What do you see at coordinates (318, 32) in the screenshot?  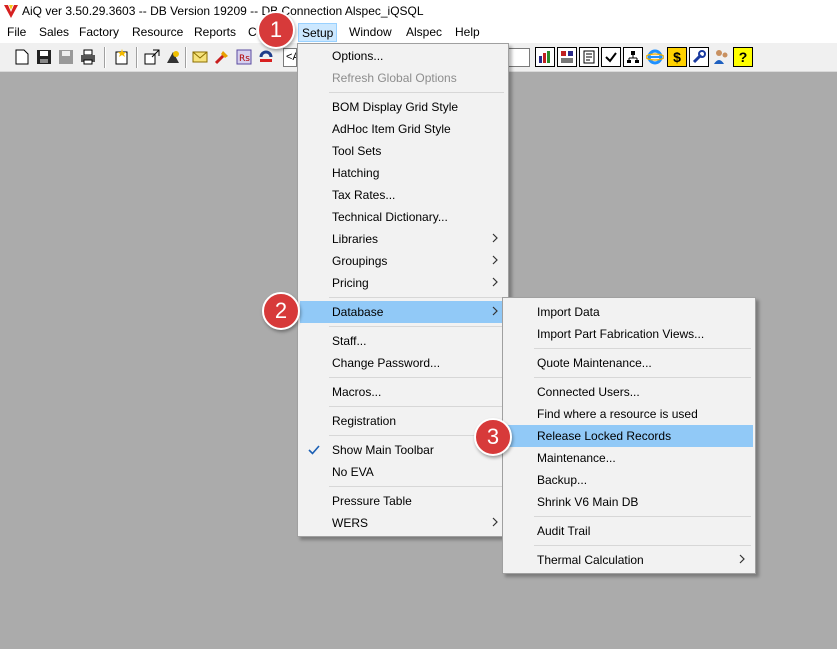 I see `menu-setup: Setup` at bounding box center [318, 32].